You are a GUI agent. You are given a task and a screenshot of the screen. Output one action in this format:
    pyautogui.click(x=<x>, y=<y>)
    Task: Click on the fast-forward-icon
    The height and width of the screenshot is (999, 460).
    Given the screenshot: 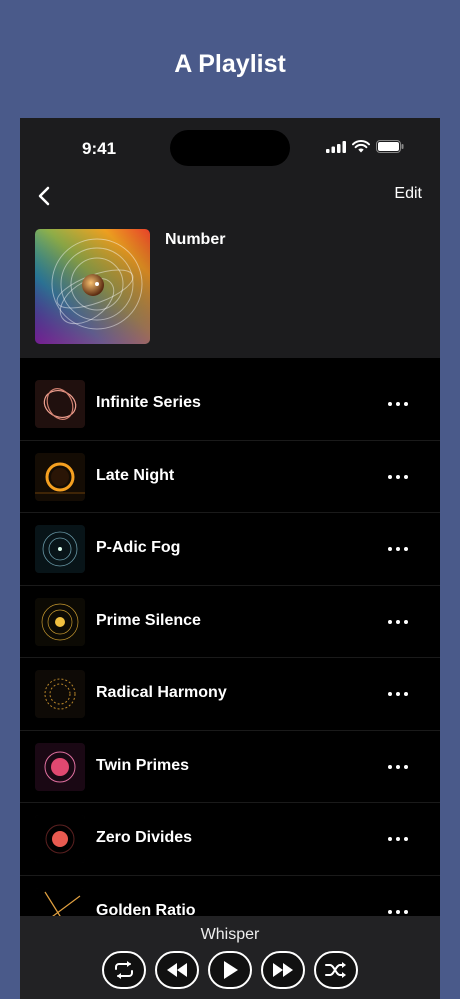 What is the action you would take?
    pyautogui.click(x=283, y=970)
    